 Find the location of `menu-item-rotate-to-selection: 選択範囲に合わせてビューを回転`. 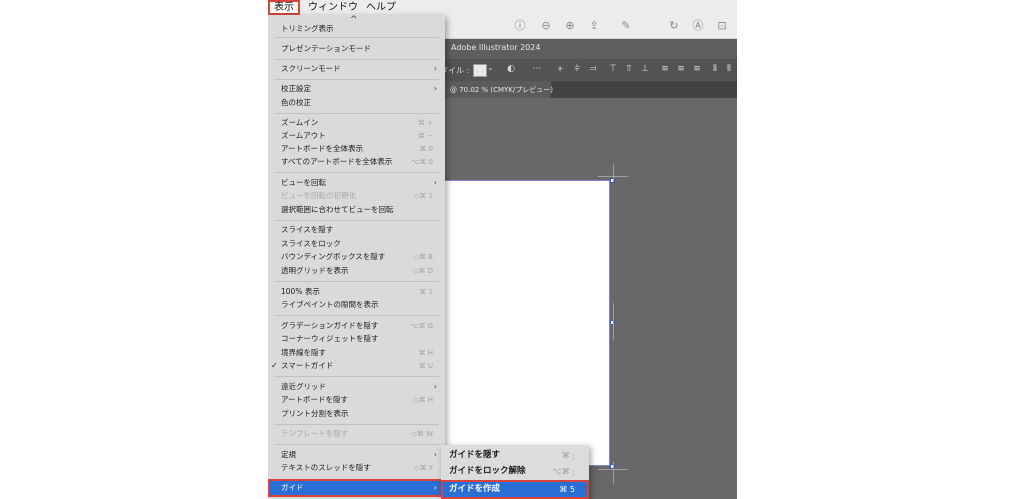

menu-item-rotate-to-selection: 選択範囲に合わせてビューを回転 is located at coordinates (356, 210).